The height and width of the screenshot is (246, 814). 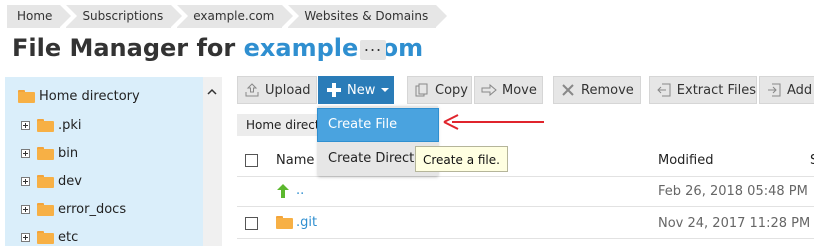 What do you see at coordinates (733, 191) in the screenshot?
I see `file-modified: Feb 26, 2018 05:48 PM` at bounding box center [733, 191].